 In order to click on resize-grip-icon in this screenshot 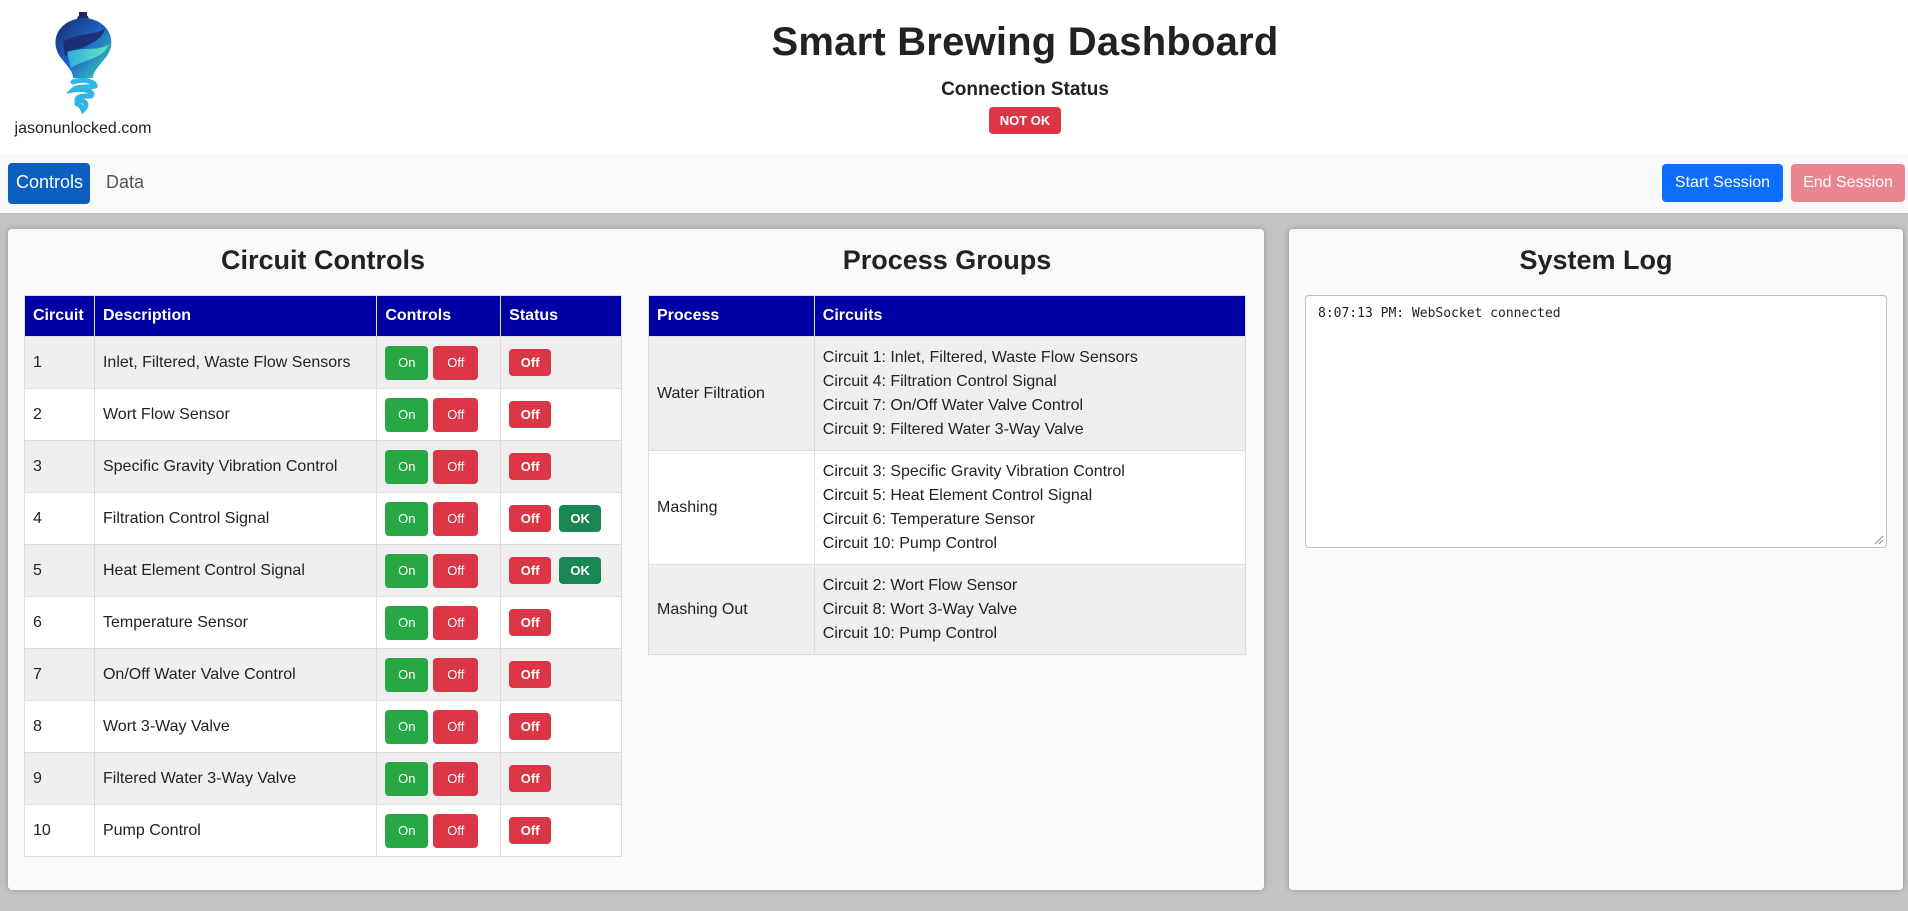, I will do `click(1879, 540)`.